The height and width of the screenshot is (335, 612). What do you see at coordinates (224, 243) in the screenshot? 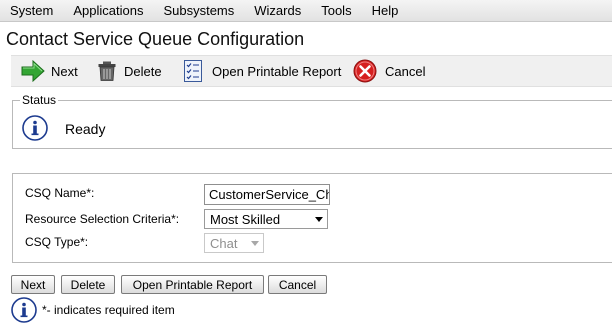
I see `csq-type-value: Chat` at bounding box center [224, 243].